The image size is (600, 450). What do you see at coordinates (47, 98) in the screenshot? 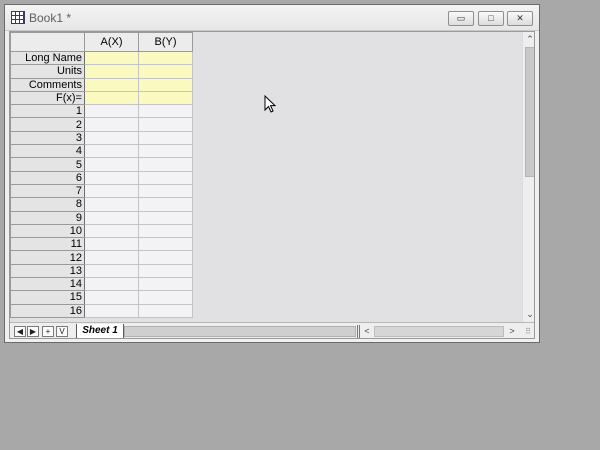
I see `row-header: F(x)=` at bounding box center [47, 98].